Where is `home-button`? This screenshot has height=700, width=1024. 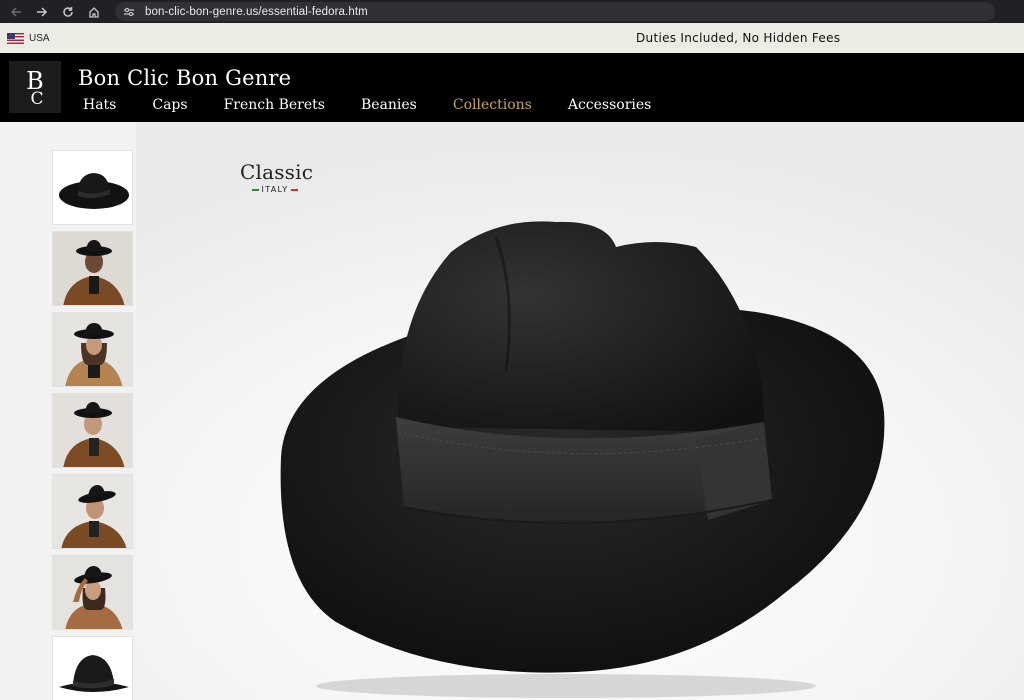 home-button is located at coordinates (94, 11).